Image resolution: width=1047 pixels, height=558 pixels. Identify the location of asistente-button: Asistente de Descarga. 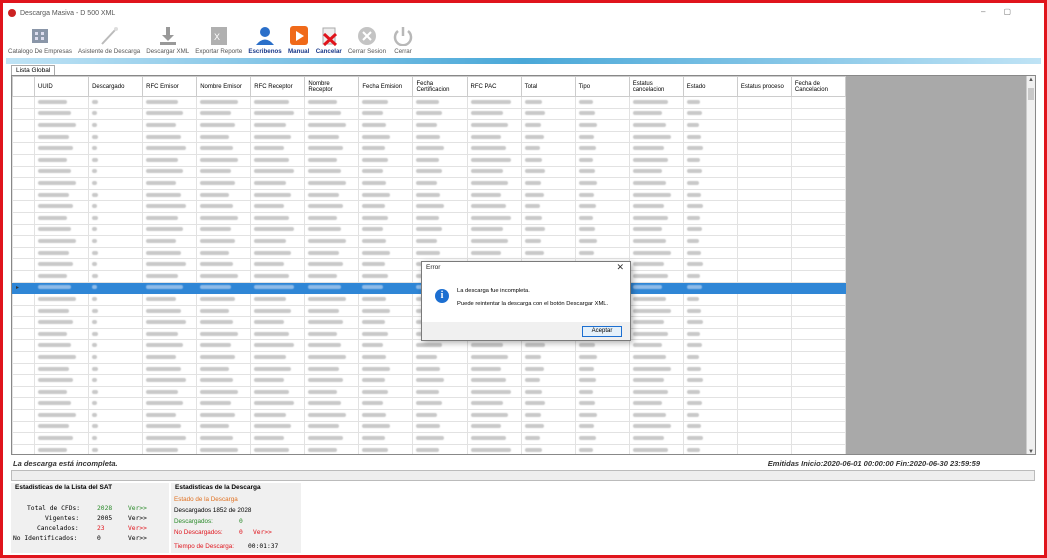
(109, 40).